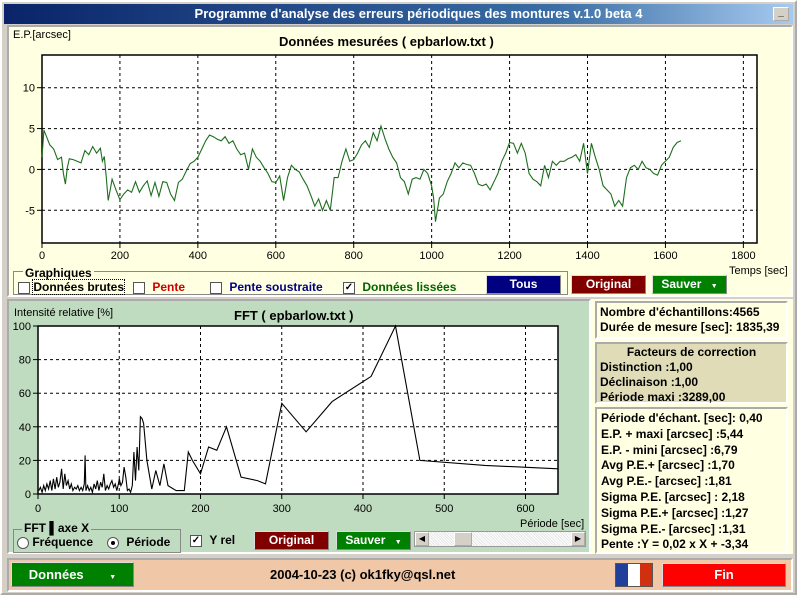  I want to click on tous-button: Tous, so click(523, 284).